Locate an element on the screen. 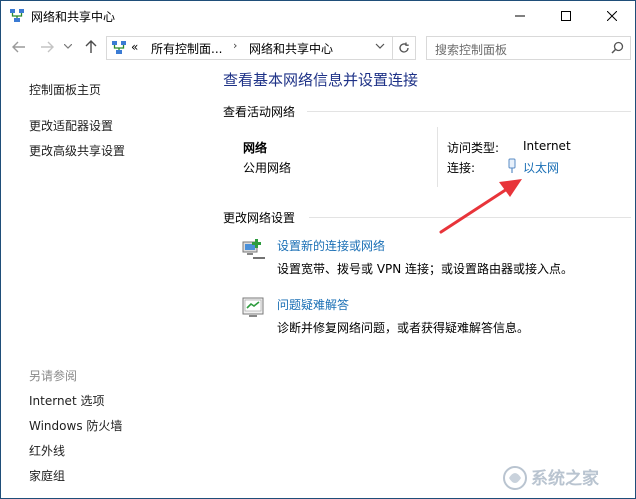 This screenshot has width=636, height=499. up-button is located at coordinates (91, 47).